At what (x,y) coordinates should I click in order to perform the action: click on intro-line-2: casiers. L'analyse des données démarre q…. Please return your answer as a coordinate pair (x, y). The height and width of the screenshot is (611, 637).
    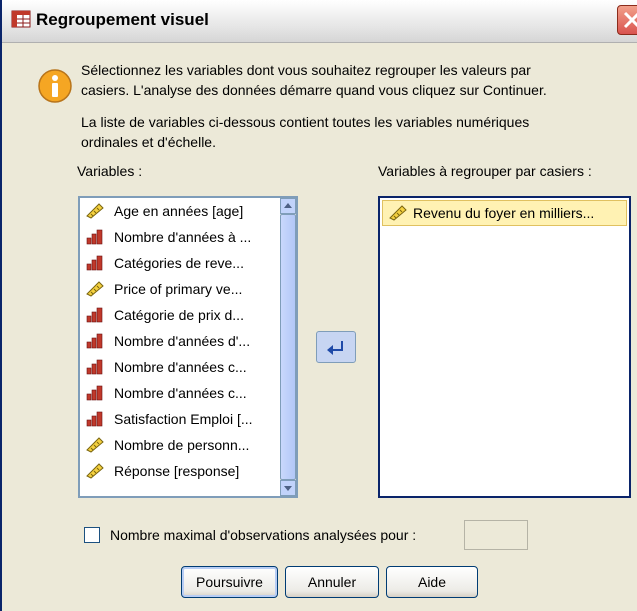
    Looking at the image, I should click on (314, 90).